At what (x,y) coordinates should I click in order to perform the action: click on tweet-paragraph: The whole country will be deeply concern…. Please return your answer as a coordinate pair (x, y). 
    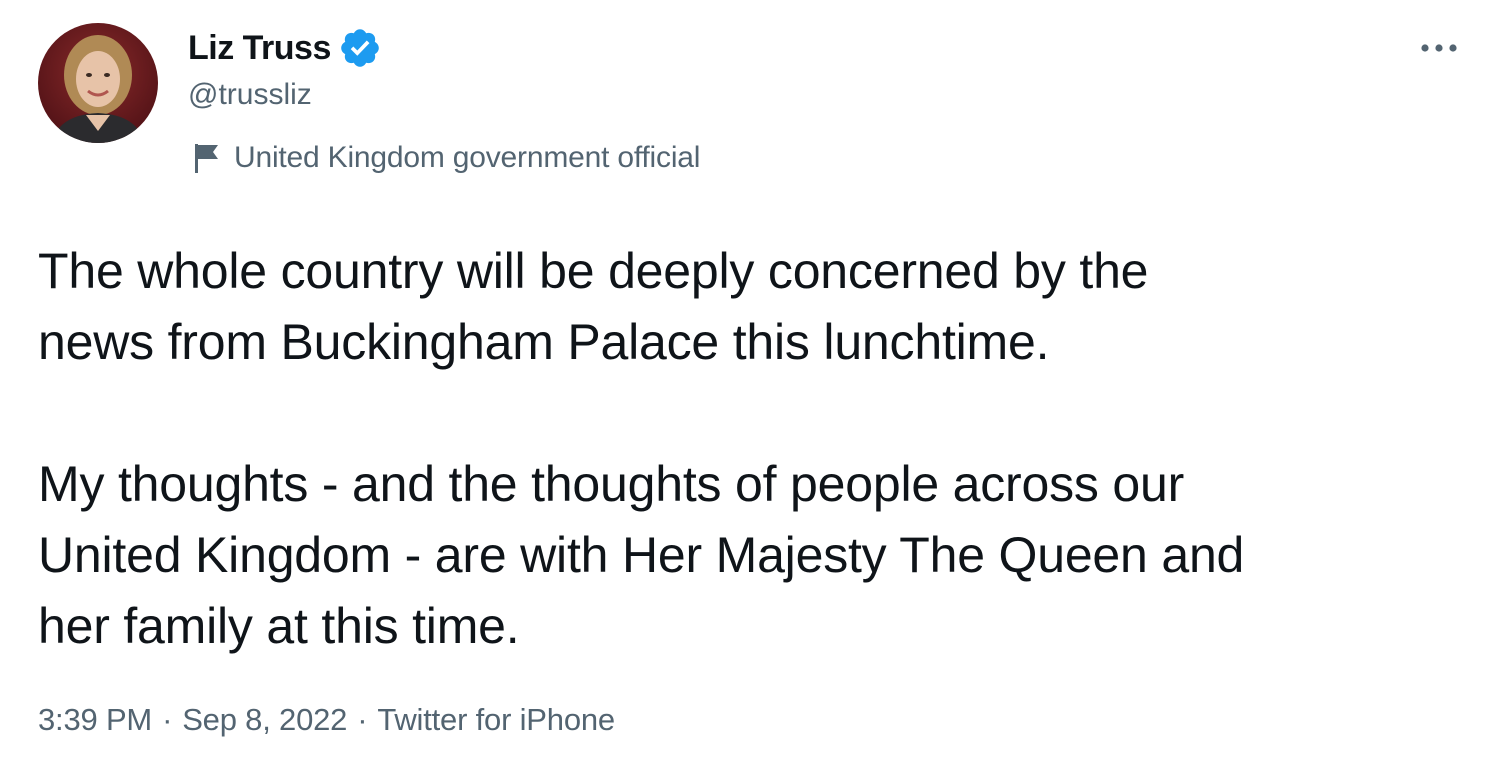
    Looking at the image, I should click on (593, 306).